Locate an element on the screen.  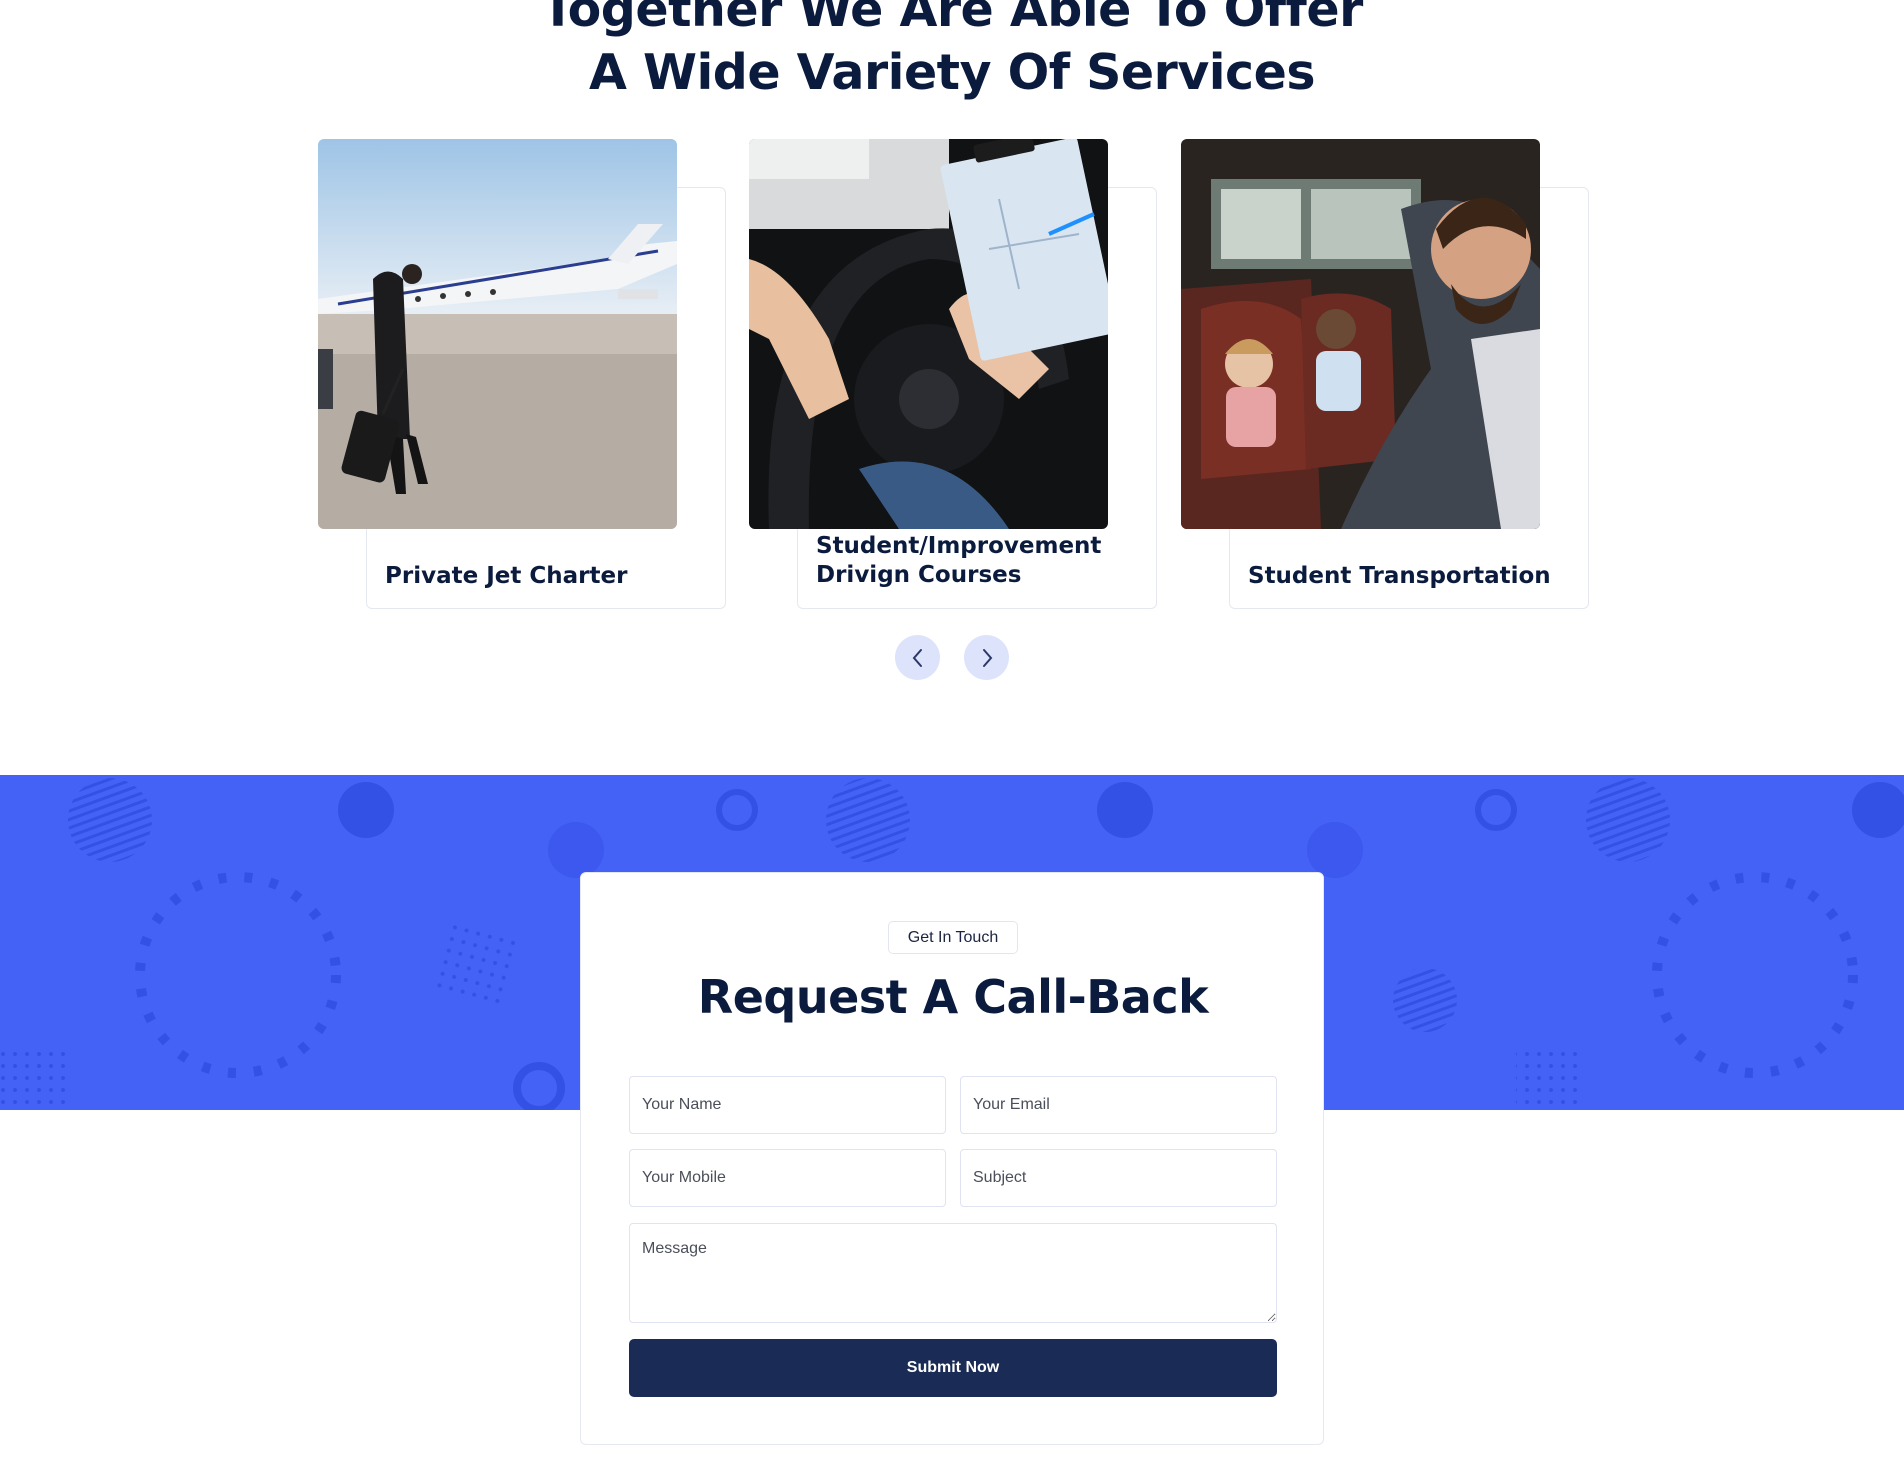
callback-form-title: Request A Call-Back is located at coordinates (953, 997).